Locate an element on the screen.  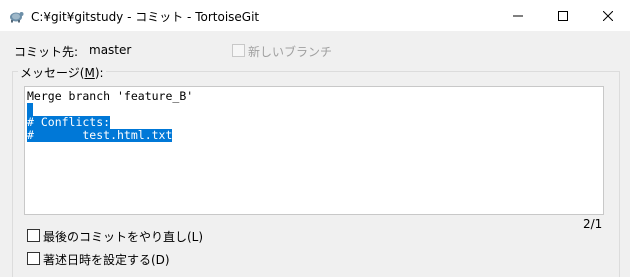
close-icon is located at coordinates (607, 15).